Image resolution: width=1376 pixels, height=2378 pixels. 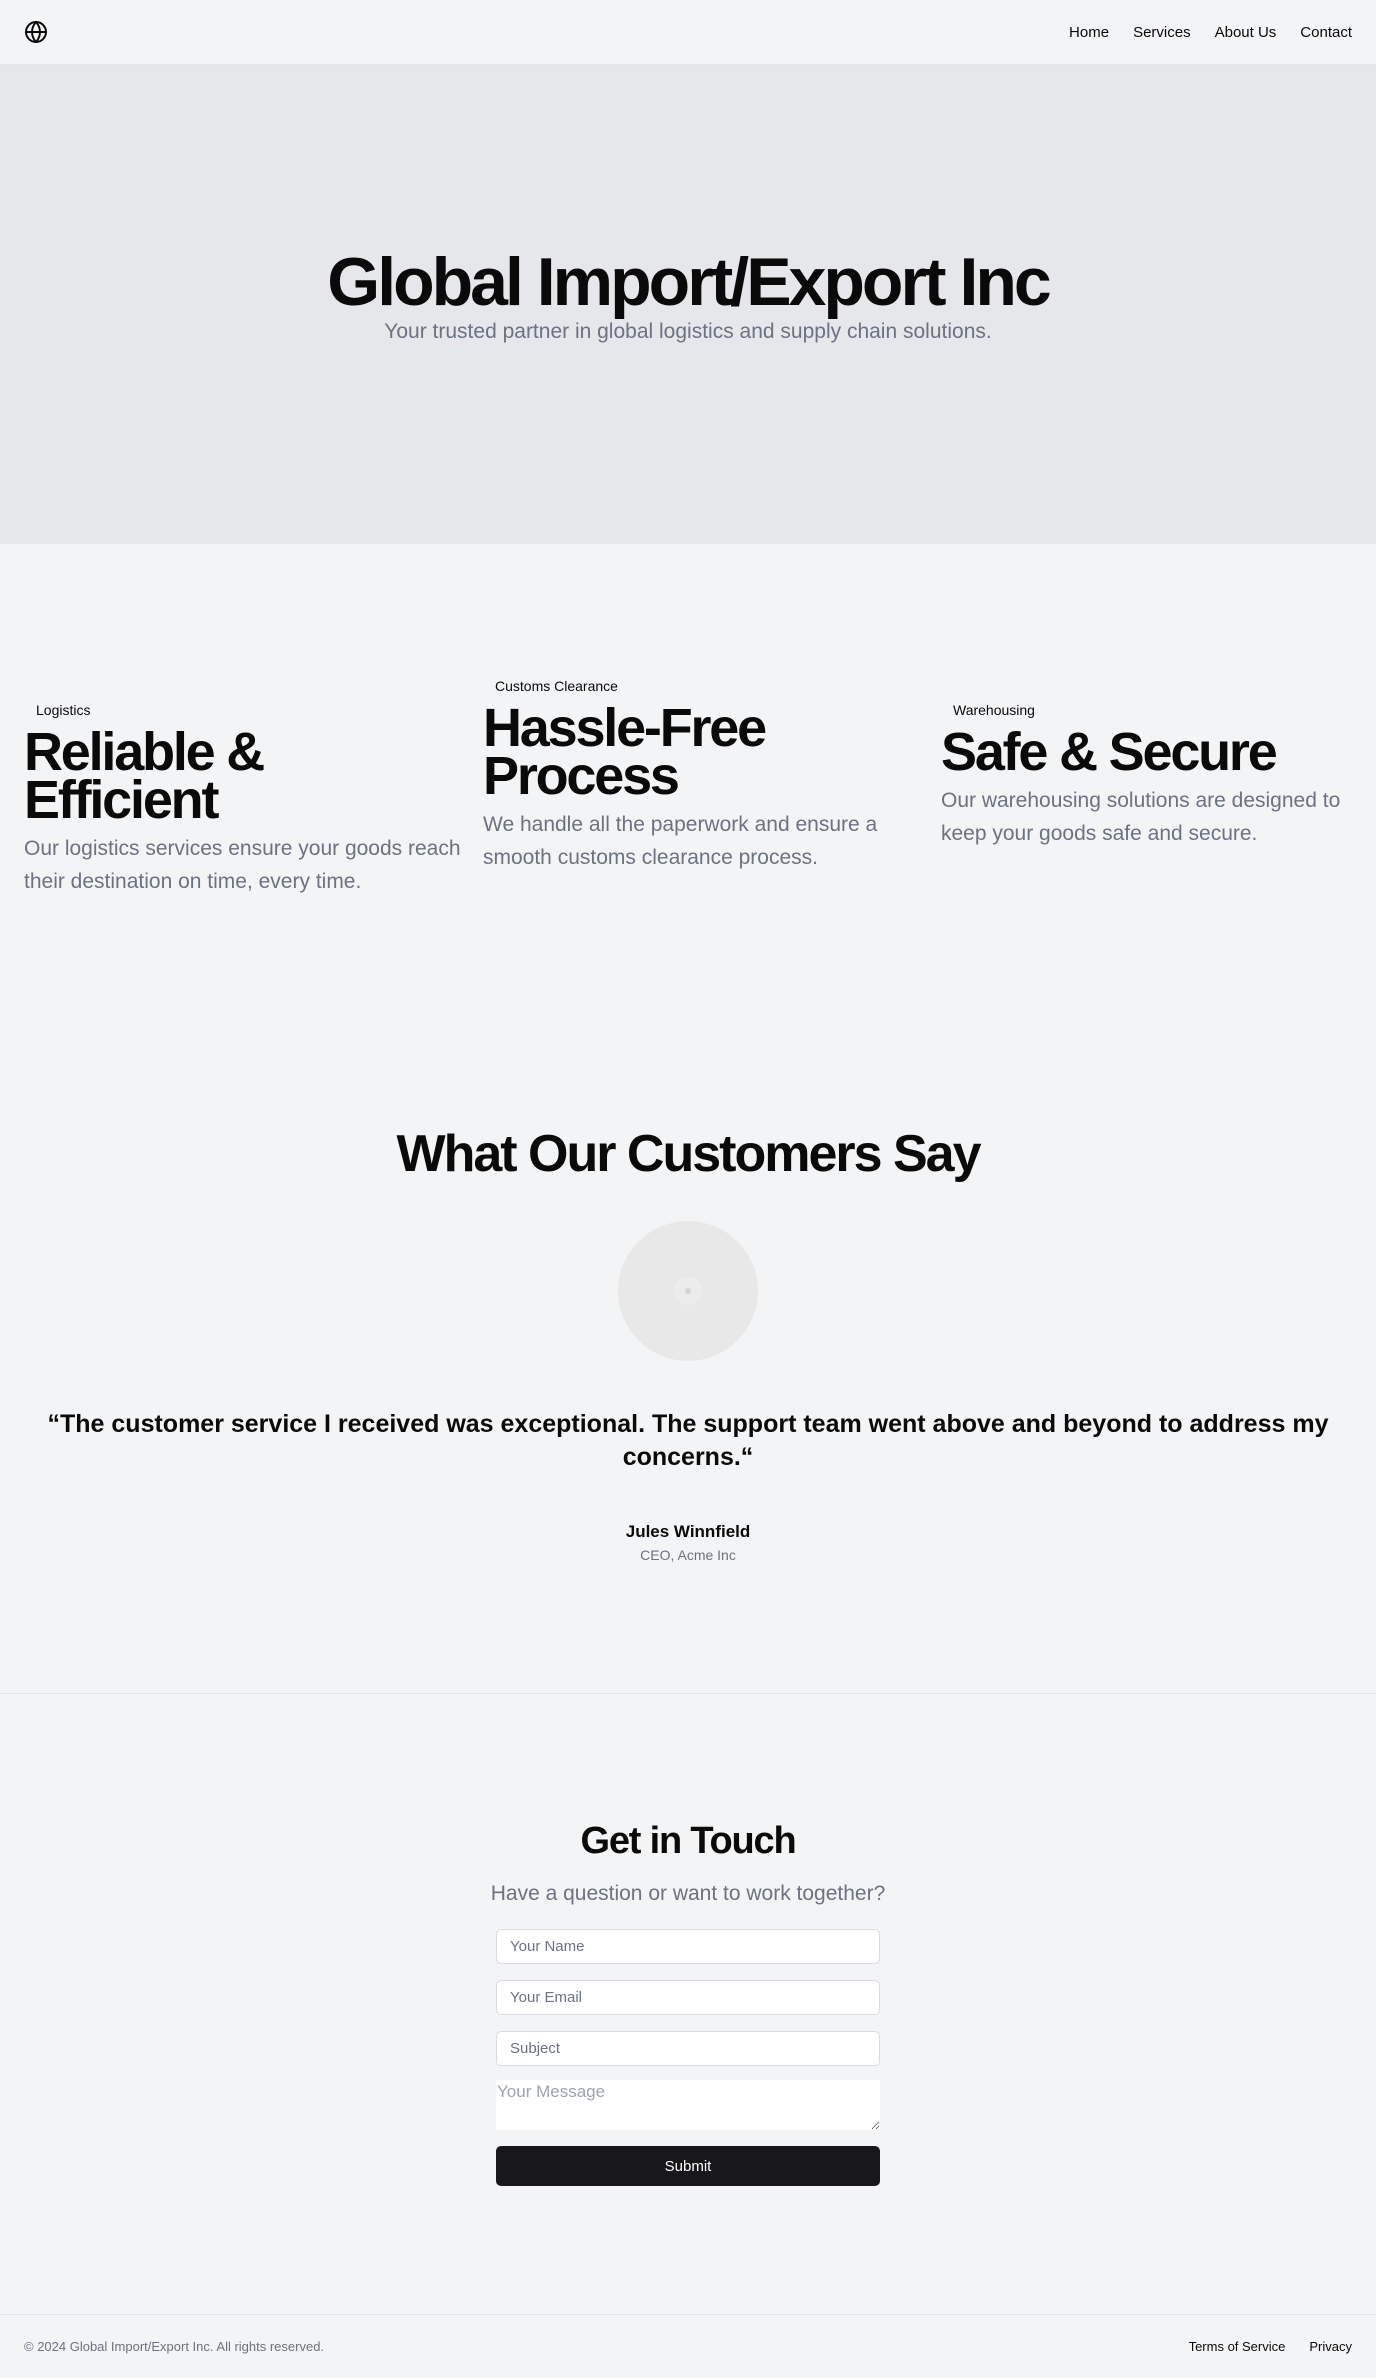 I want to click on service-badge: Customs Clearance, so click(x=556, y=686).